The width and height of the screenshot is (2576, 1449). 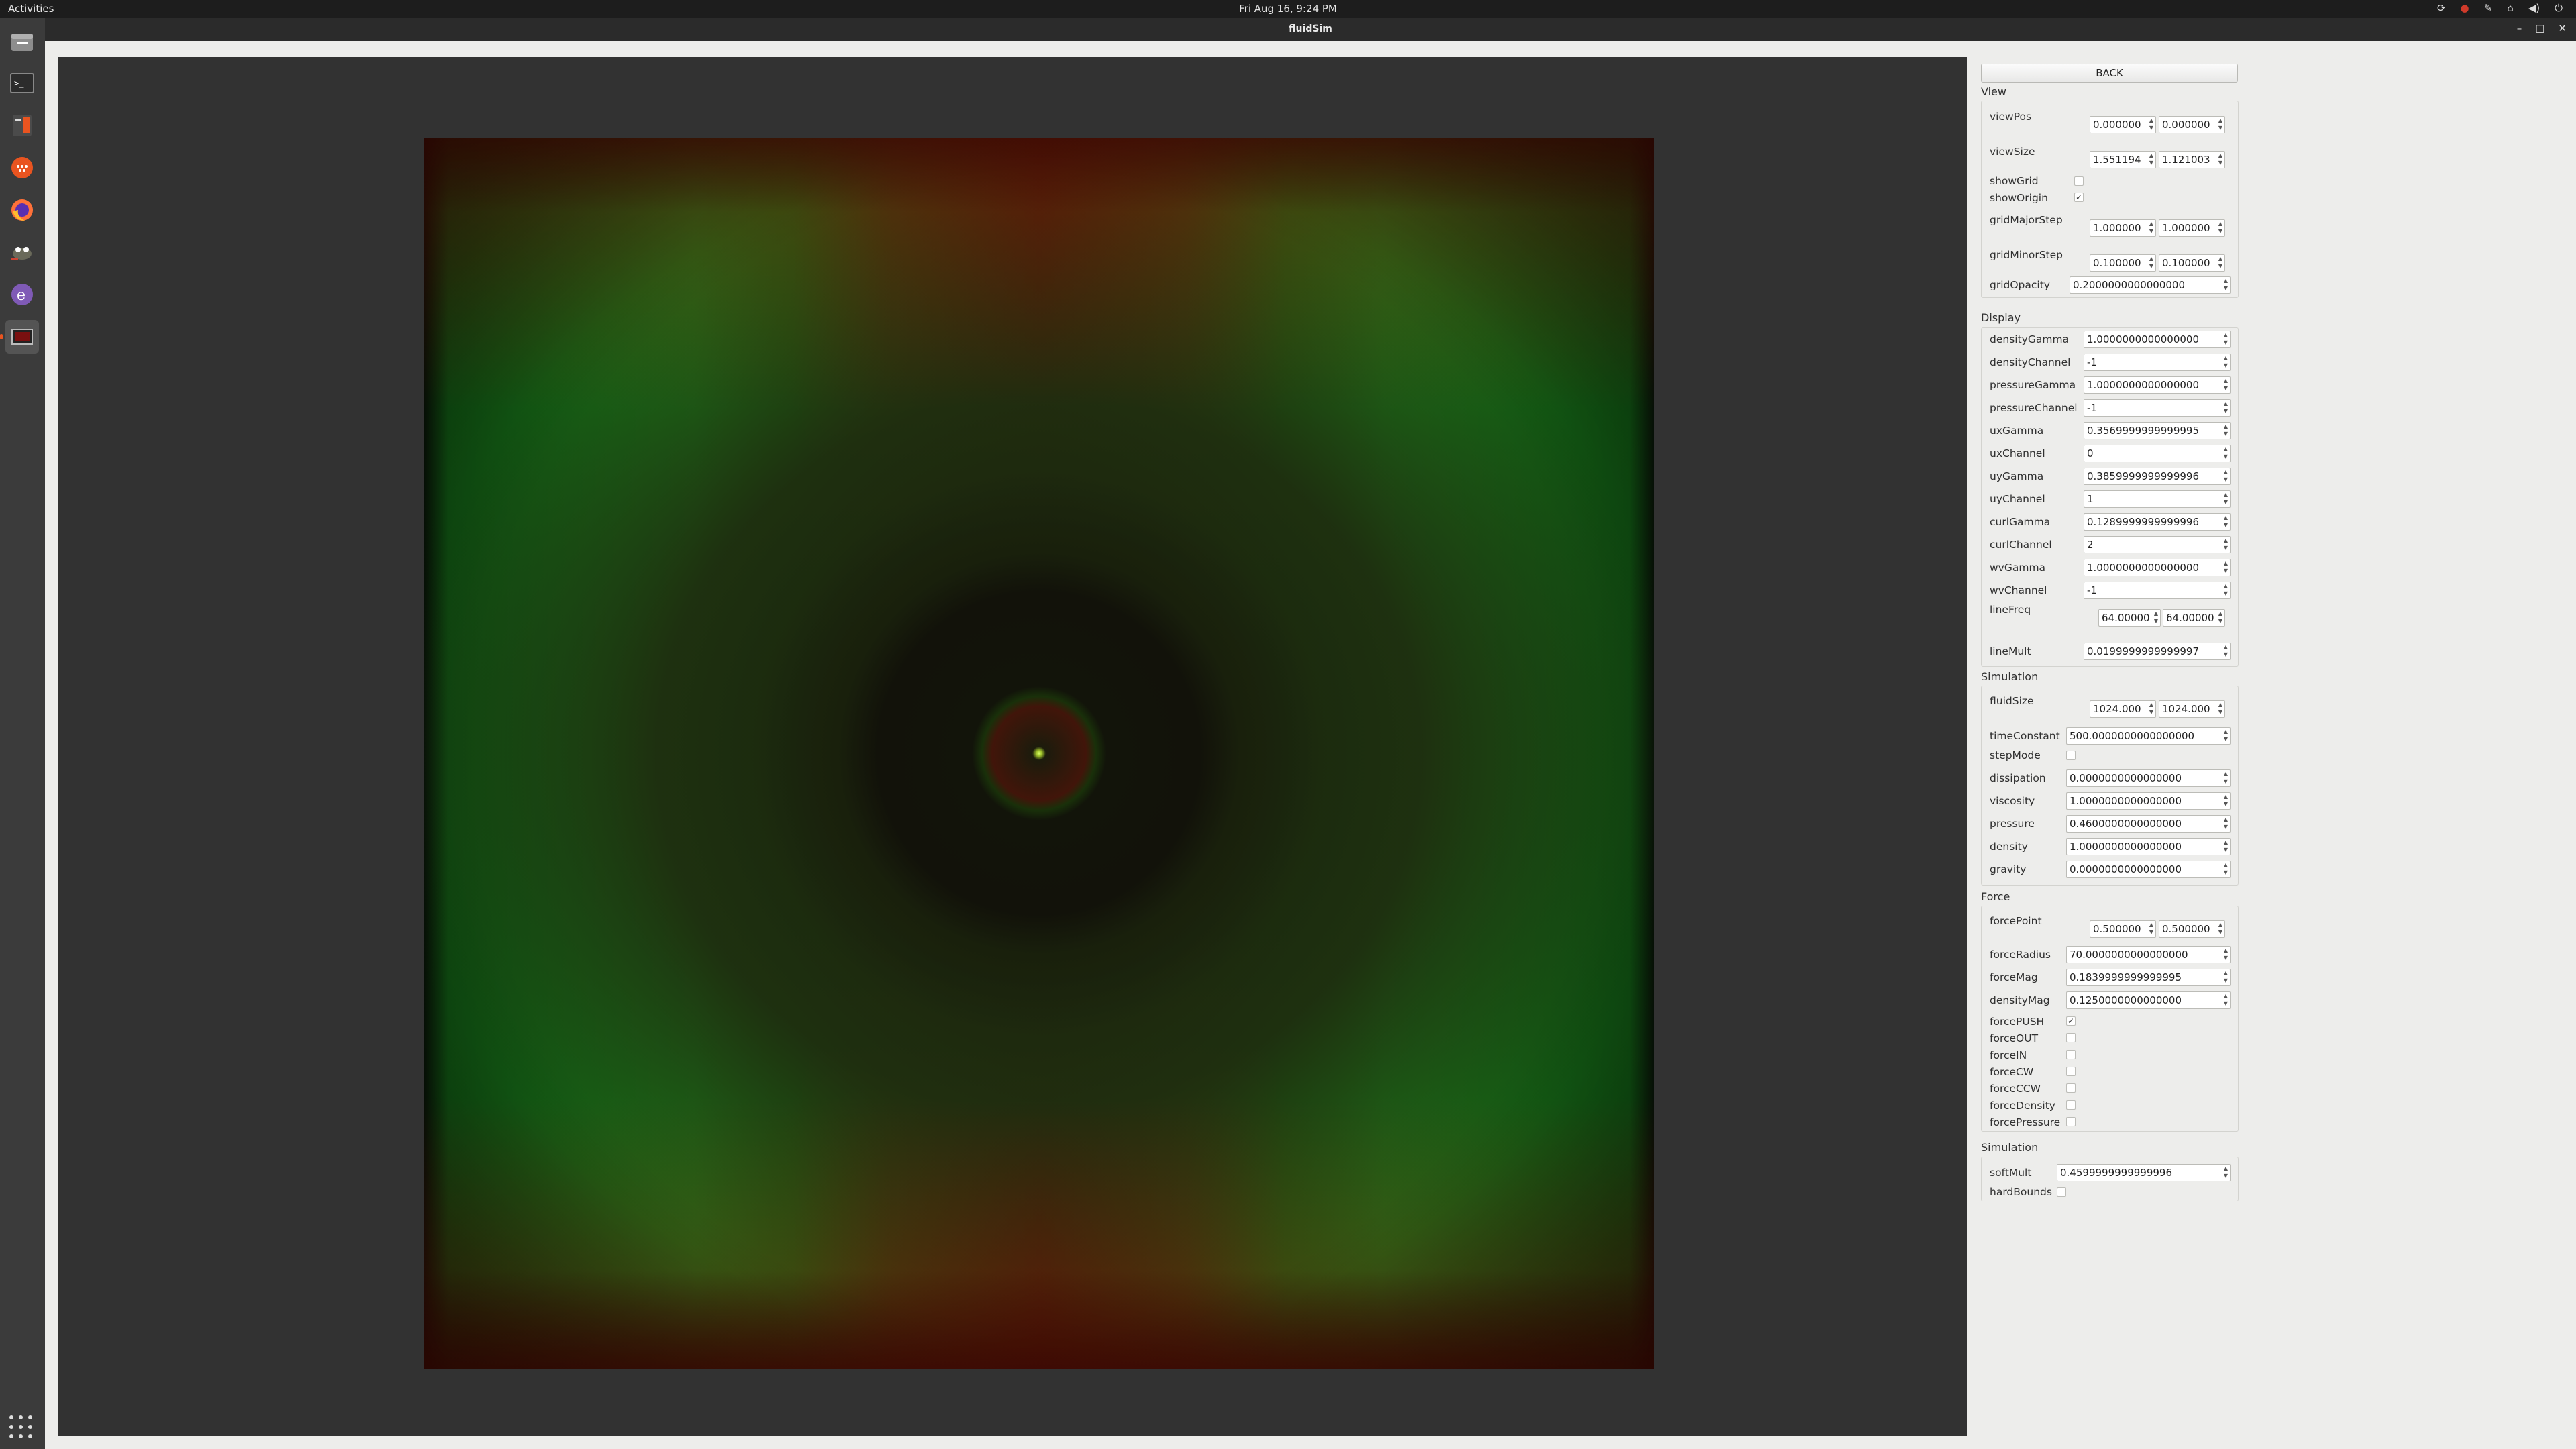 I want to click on showorigin-row: showOrigin ✓, so click(x=2110, y=202).